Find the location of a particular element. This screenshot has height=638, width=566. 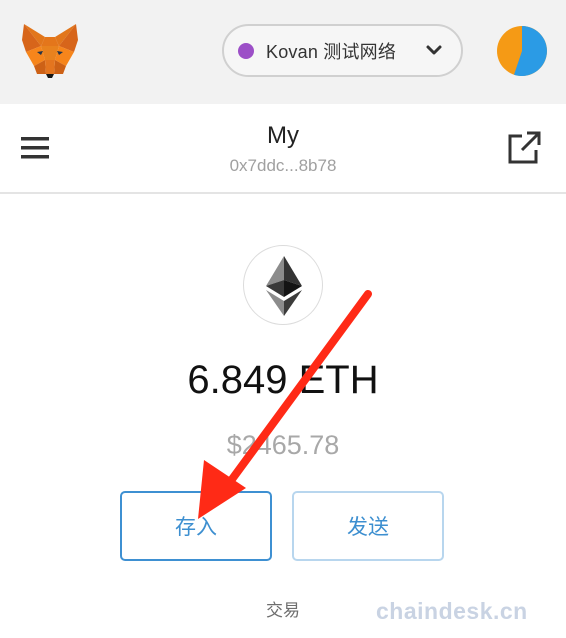

eth-balance: 6.849 ETH is located at coordinates (283, 380).